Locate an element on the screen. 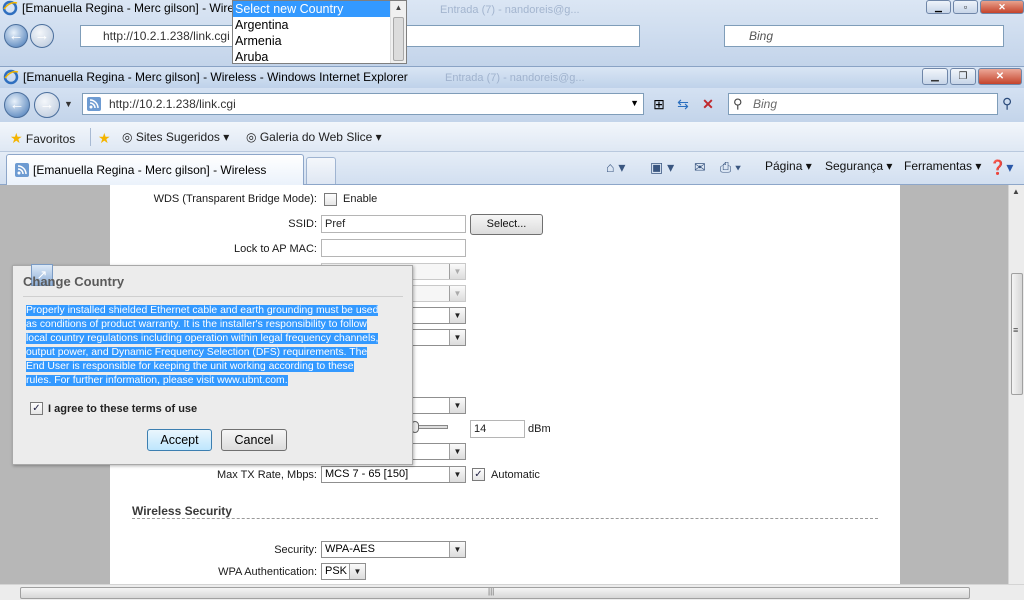  security-menu: Segurança ▾ is located at coordinates (858, 166).